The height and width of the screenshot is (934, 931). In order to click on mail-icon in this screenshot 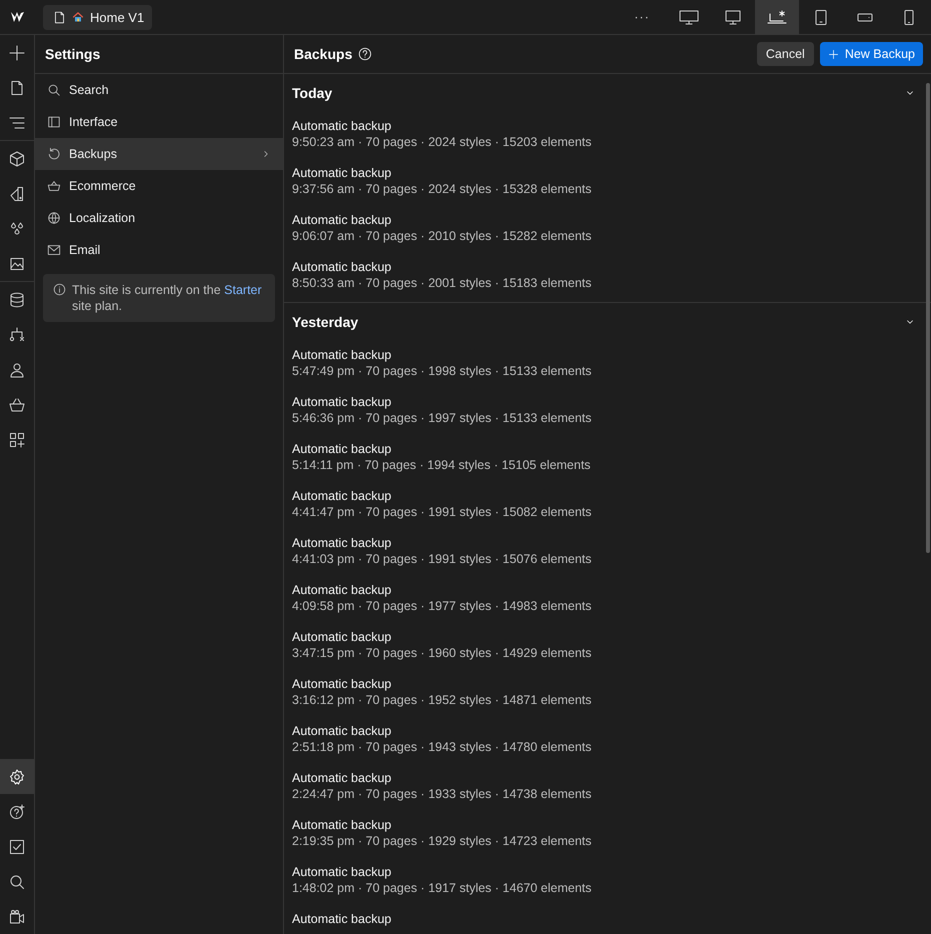, I will do `click(54, 250)`.